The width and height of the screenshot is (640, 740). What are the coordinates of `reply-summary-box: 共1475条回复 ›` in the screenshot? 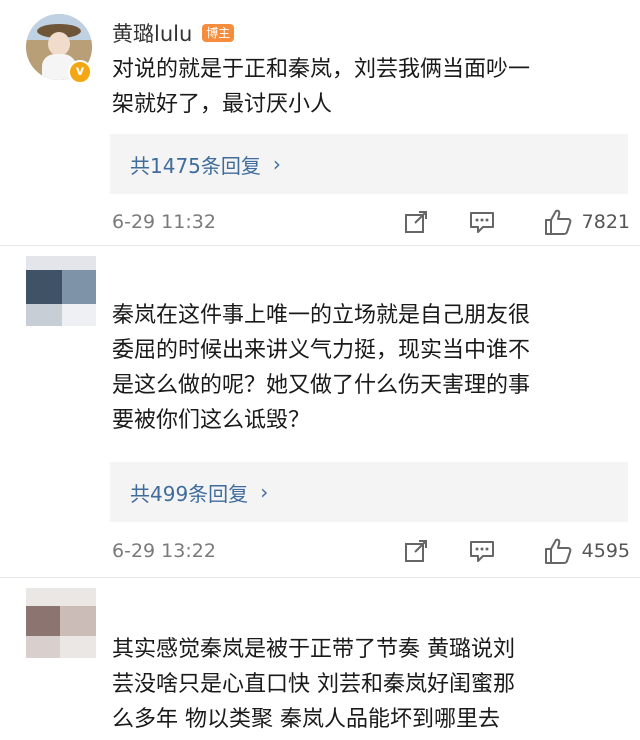 It's located at (369, 164).